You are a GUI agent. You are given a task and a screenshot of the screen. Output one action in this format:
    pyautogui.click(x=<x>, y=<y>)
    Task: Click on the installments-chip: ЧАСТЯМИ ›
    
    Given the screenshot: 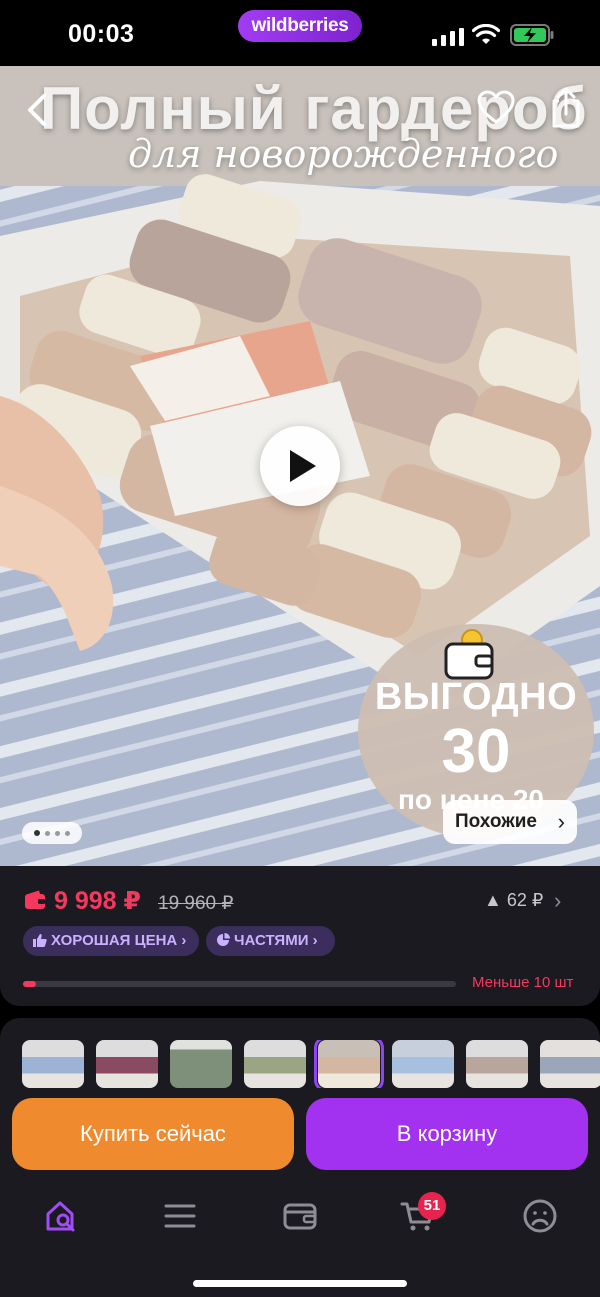 What is the action you would take?
    pyautogui.click(x=270, y=941)
    